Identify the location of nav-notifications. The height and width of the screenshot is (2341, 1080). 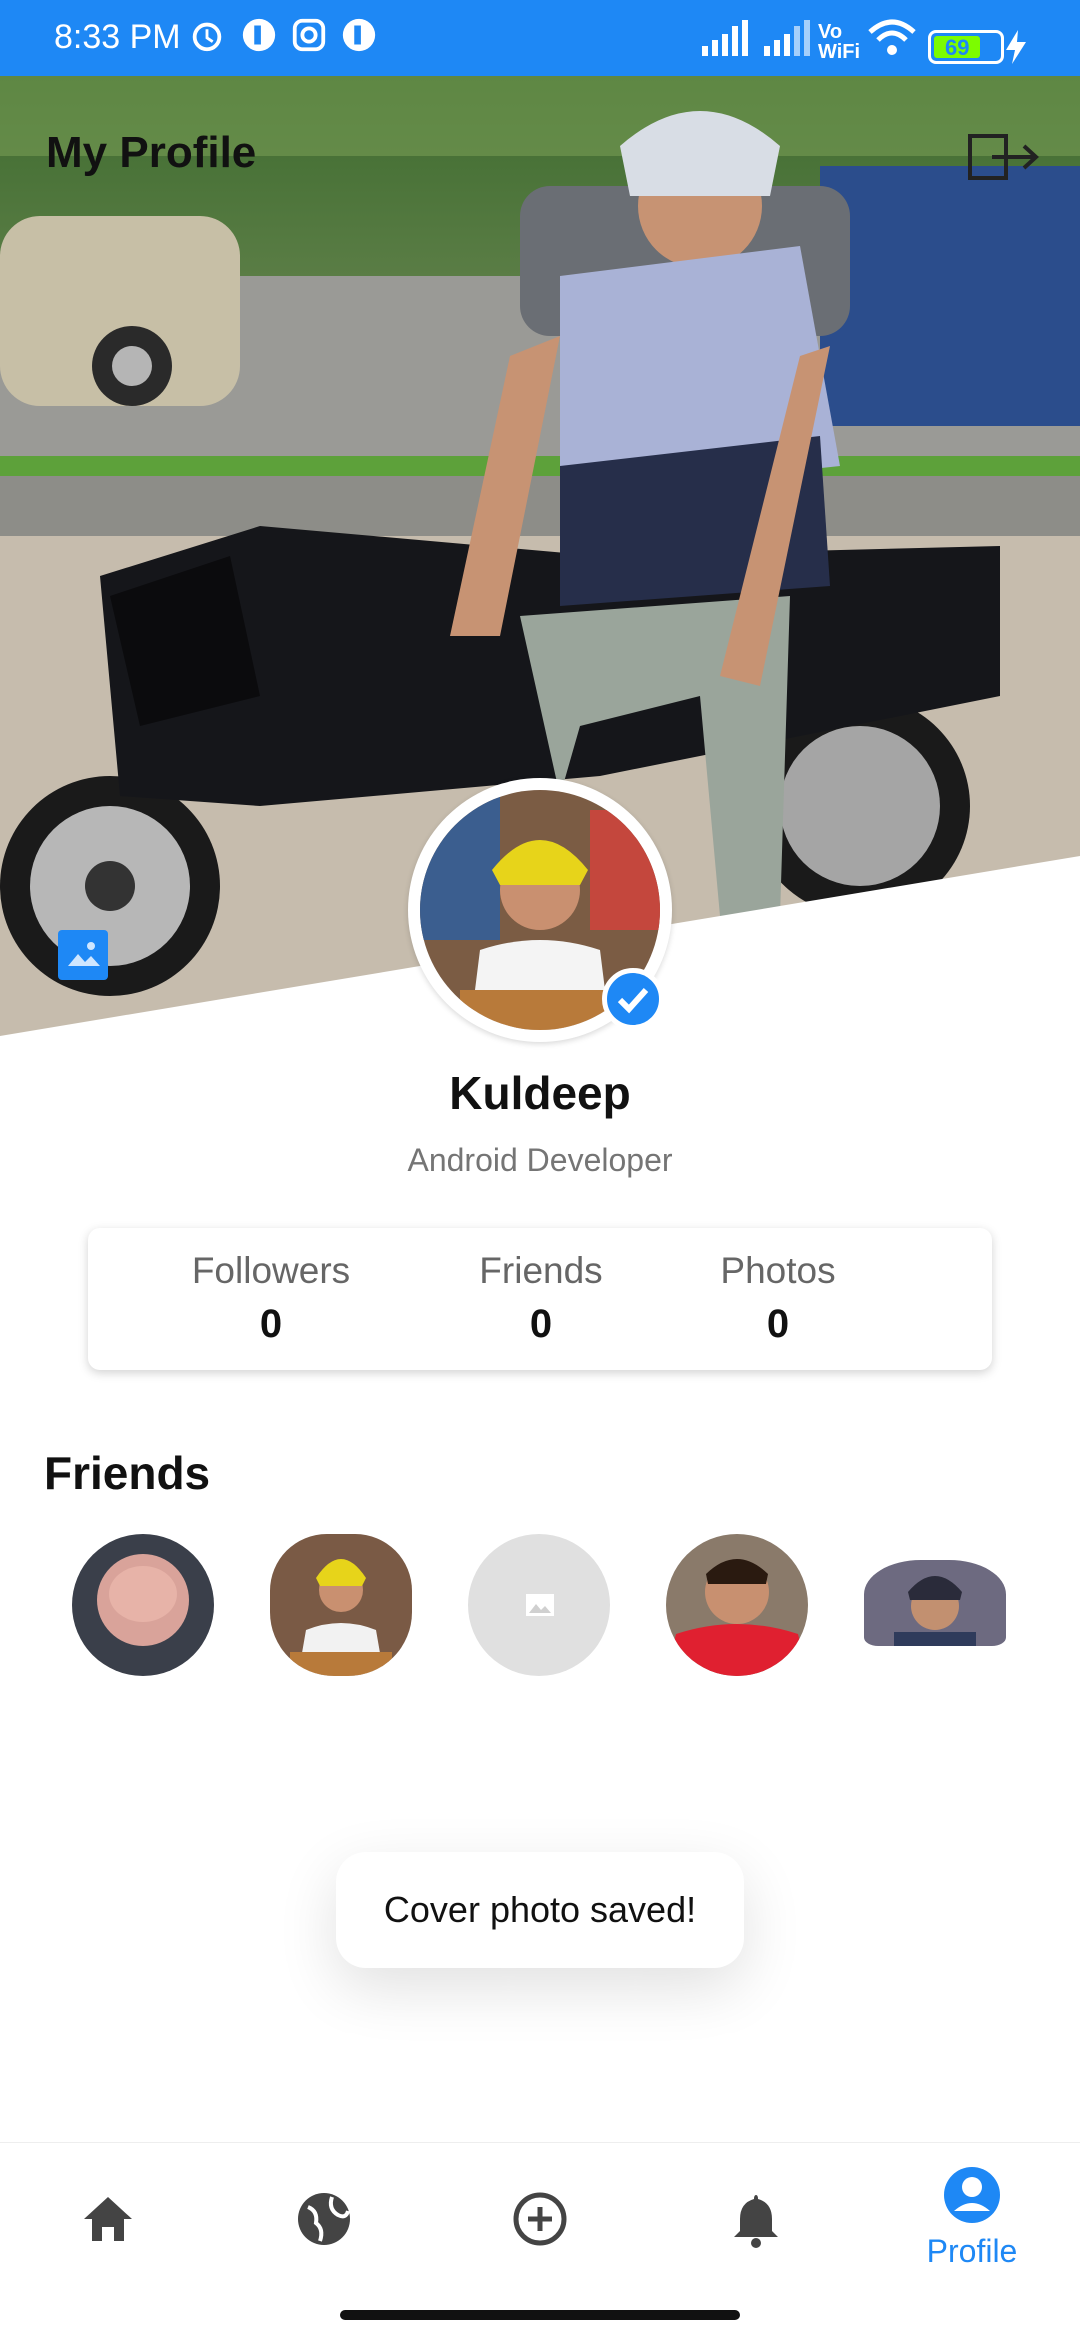
(756, 2223).